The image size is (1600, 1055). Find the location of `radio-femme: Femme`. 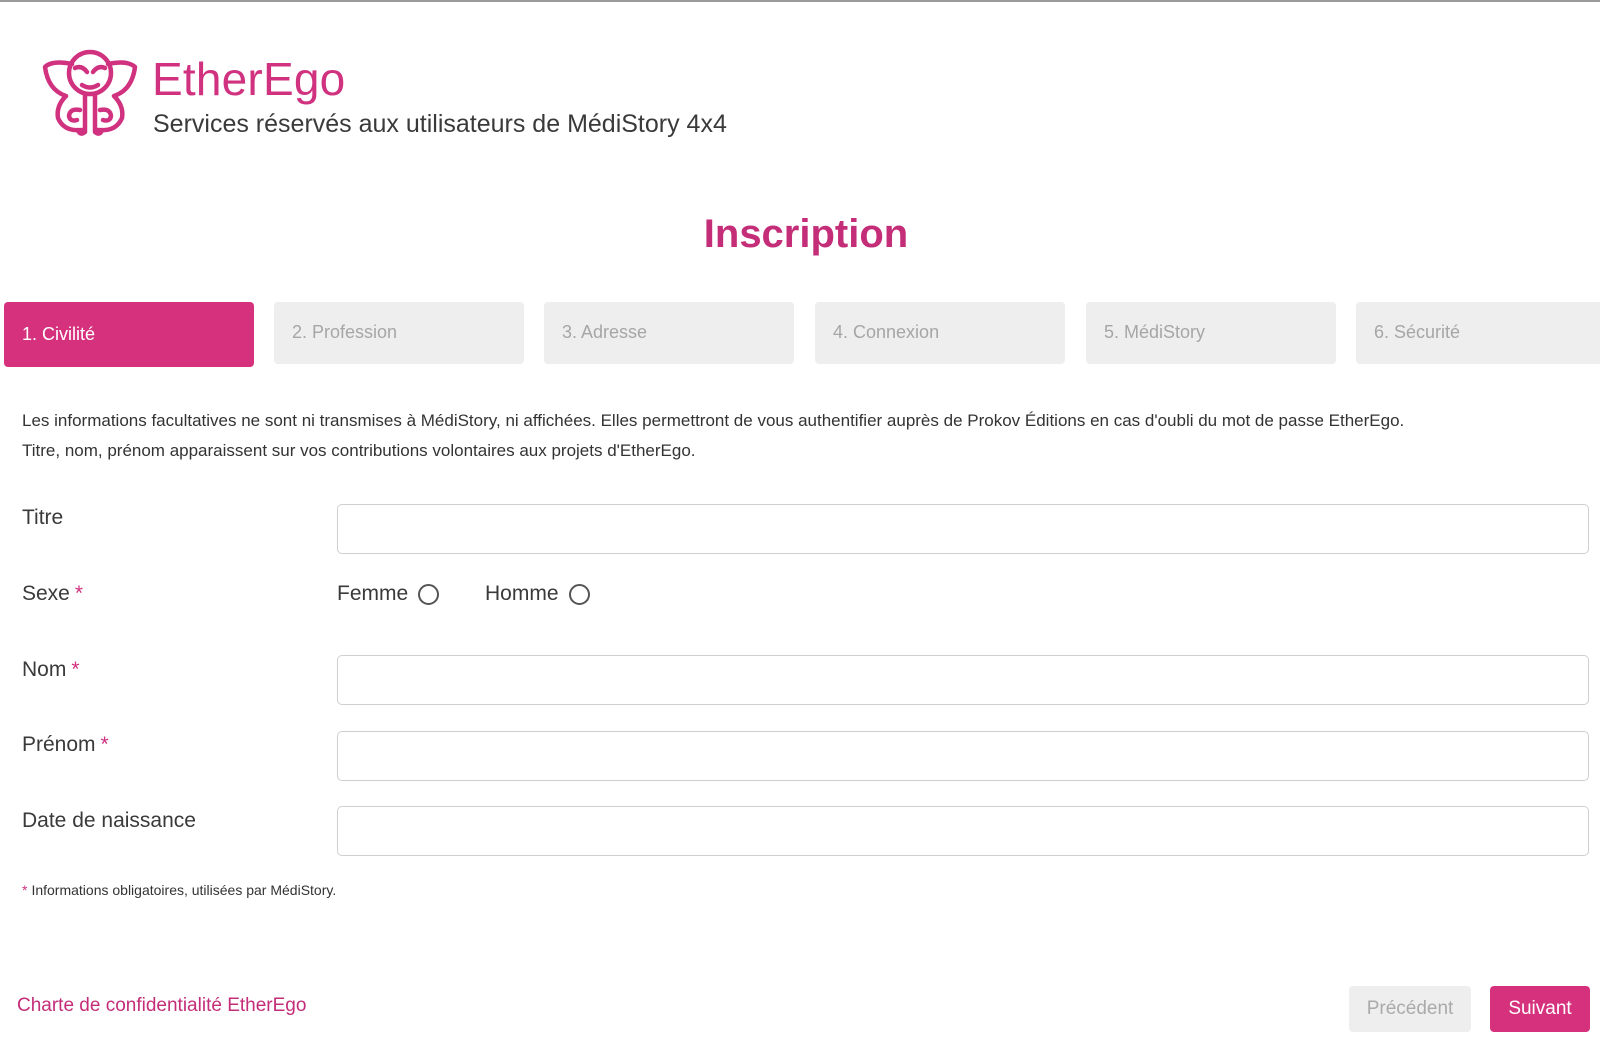

radio-femme: Femme is located at coordinates (388, 594).